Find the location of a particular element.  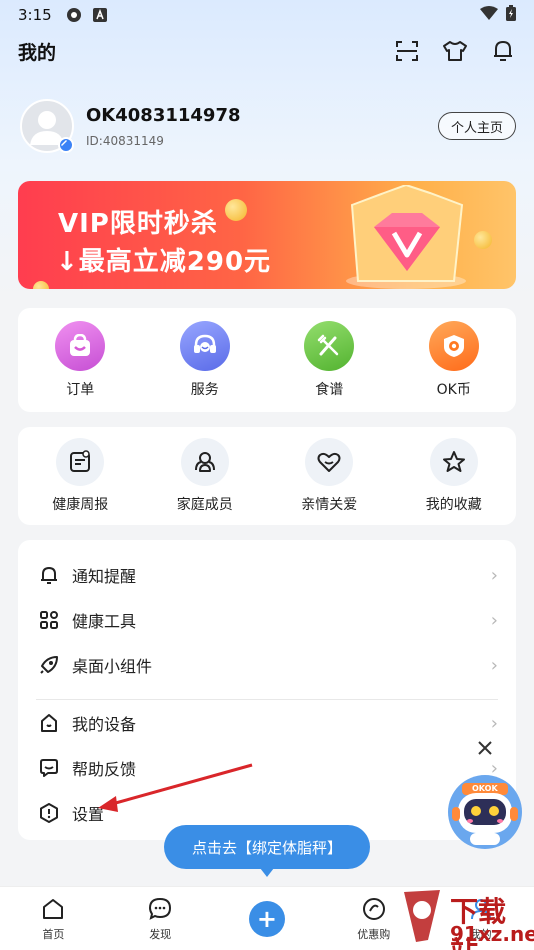

menu-item-label: 我的设备 is located at coordinates (104, 724).